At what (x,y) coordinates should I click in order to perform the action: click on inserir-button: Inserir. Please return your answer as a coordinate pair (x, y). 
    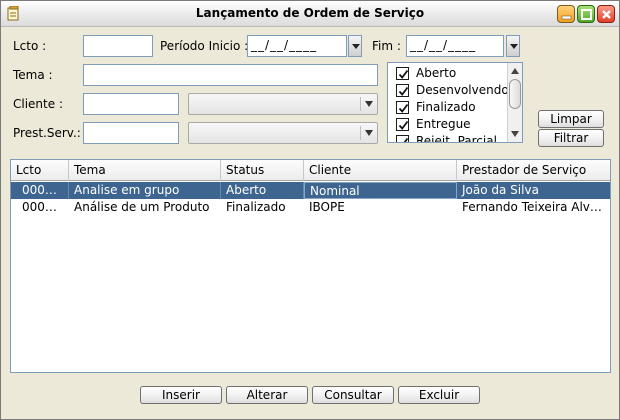
    Looking at the image, I should click on (181, 395).